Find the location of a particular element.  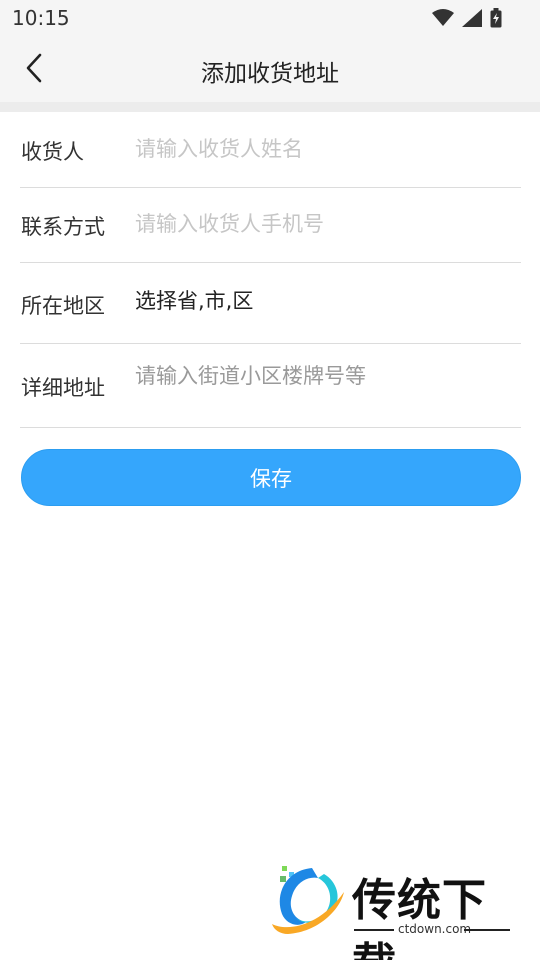

address-row: 详细地址 is located at coordinates (270, 386).